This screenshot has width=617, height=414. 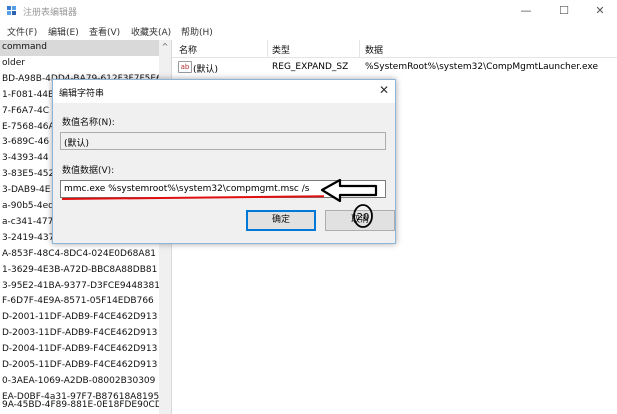 I want to click on menu-file: 文件(F), so click(x=22, y=31).